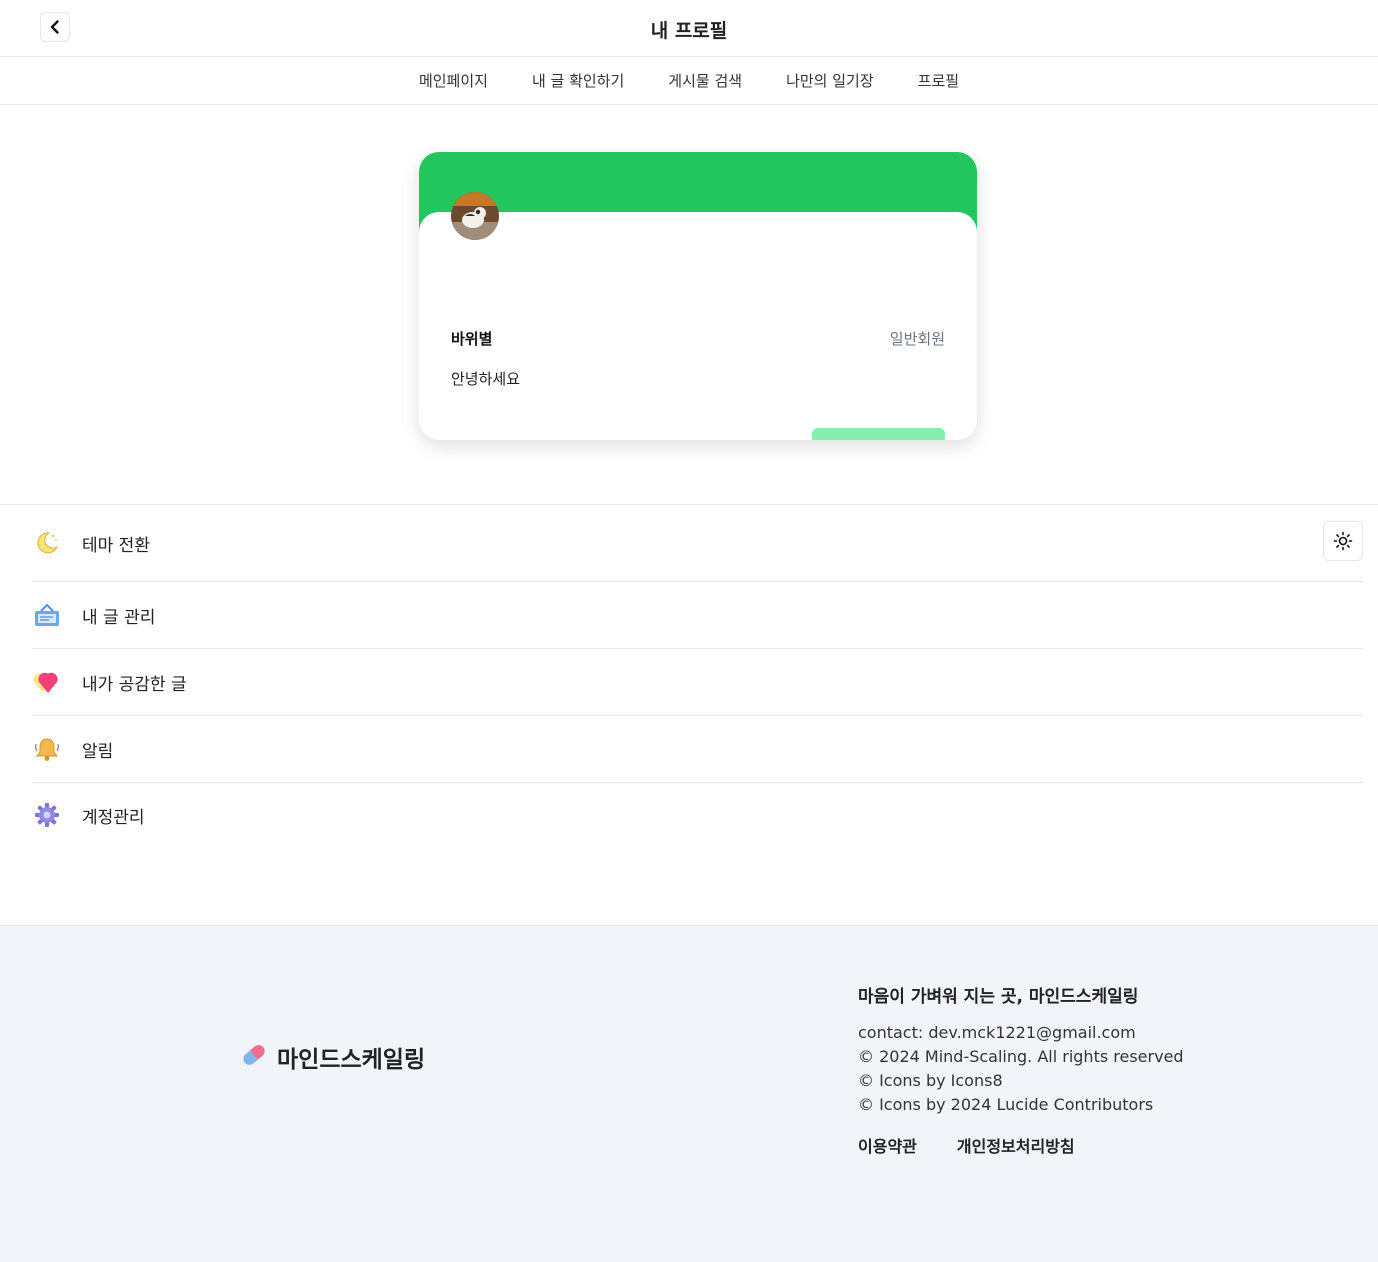 The height and width of the screenshot is (1262, 1378). Describe the element at coordinates (47, 615) in the screenshot. I see `clipboard-icon` at that location.